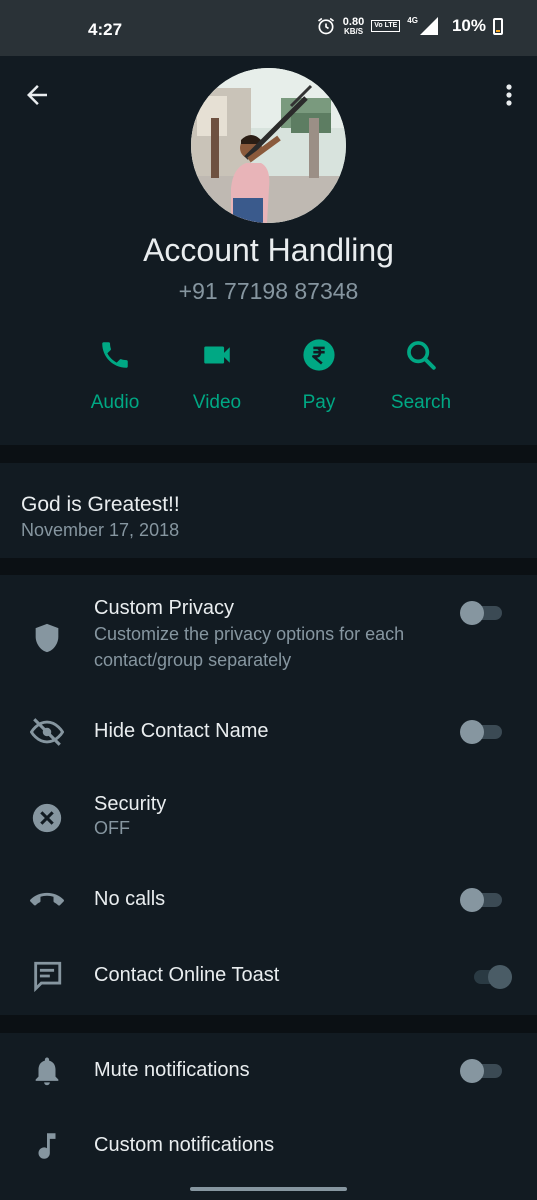  I want to click on row-title: Custom Privacy, so click(164, 608).